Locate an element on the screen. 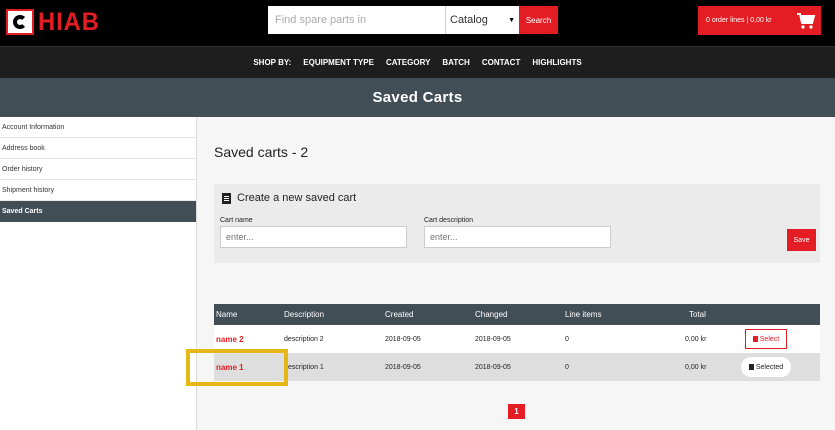  caret-down-icon: ▼ is located at coordinates (511, 20).